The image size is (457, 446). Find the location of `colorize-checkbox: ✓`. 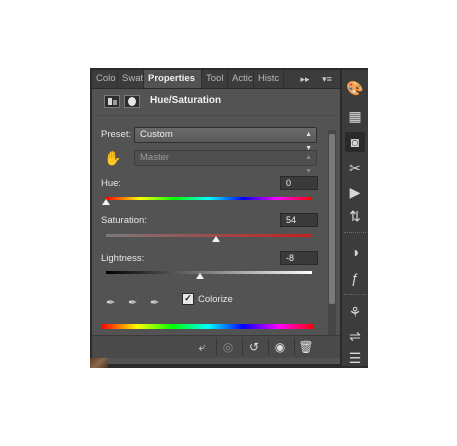

colorize-checkbox: ✓ is located at coordinates (188, 299).